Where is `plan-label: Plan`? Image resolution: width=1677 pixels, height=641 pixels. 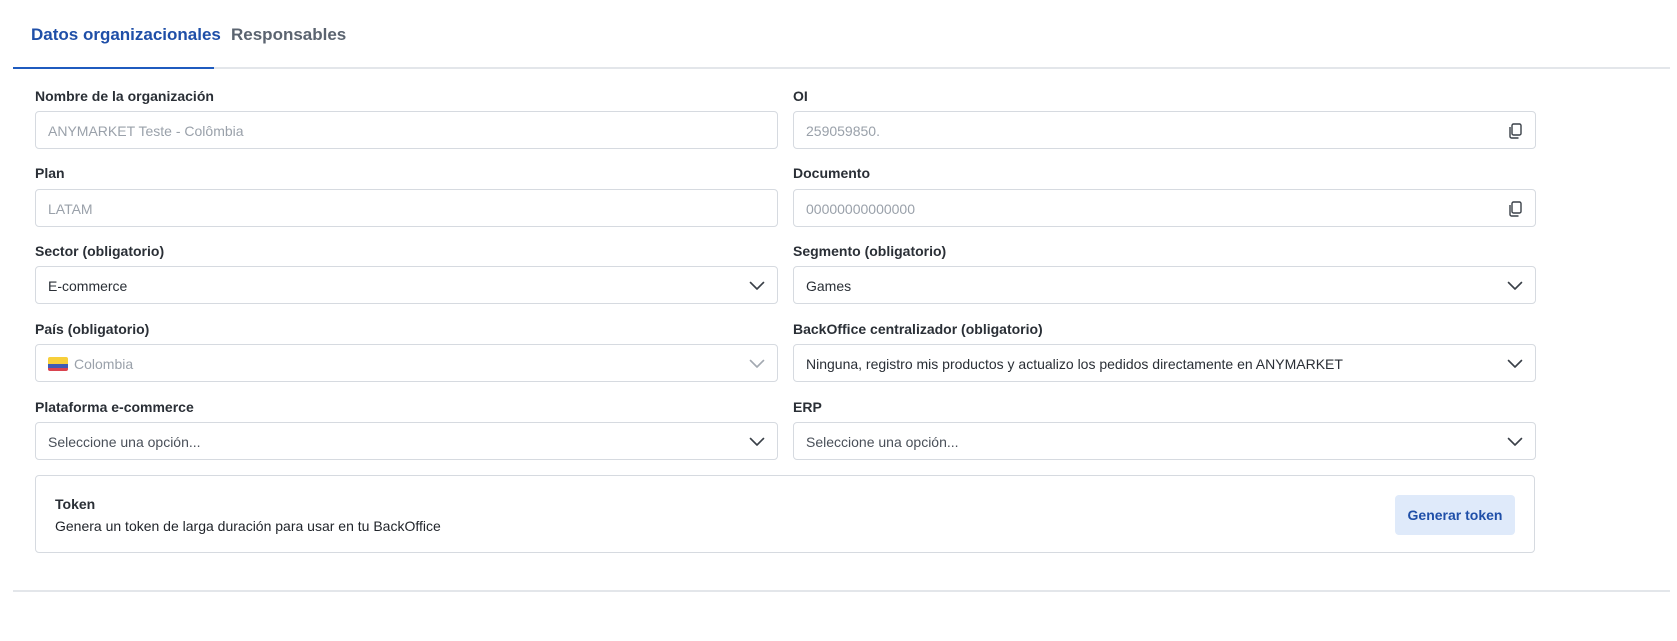 plan-label: Plan is located at coordinates (50, 173).